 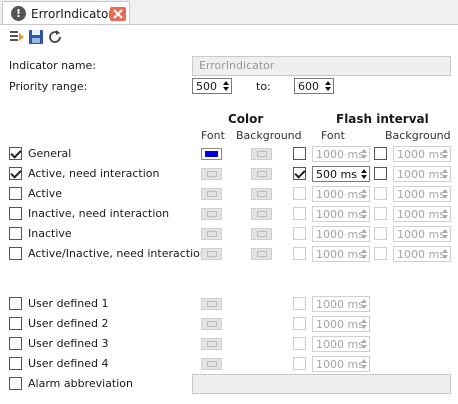 What do you see at coordinates (333, 135) in the screenshot?
I see `flash-font-column-header: Font` at bounding box center [333, 135].